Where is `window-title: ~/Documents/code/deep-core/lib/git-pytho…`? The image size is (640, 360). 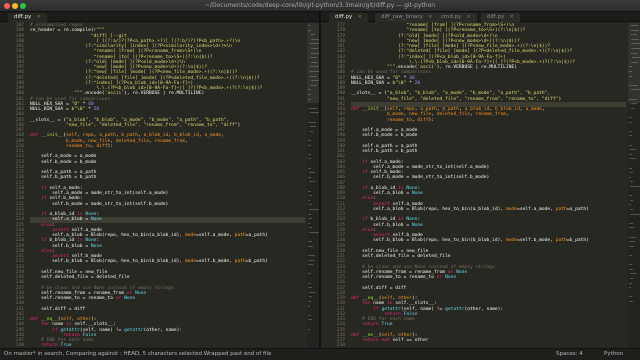
window-title: ~/Documents/code/deep-core/lib/git-pytho… is located at coordinates (320, 5).